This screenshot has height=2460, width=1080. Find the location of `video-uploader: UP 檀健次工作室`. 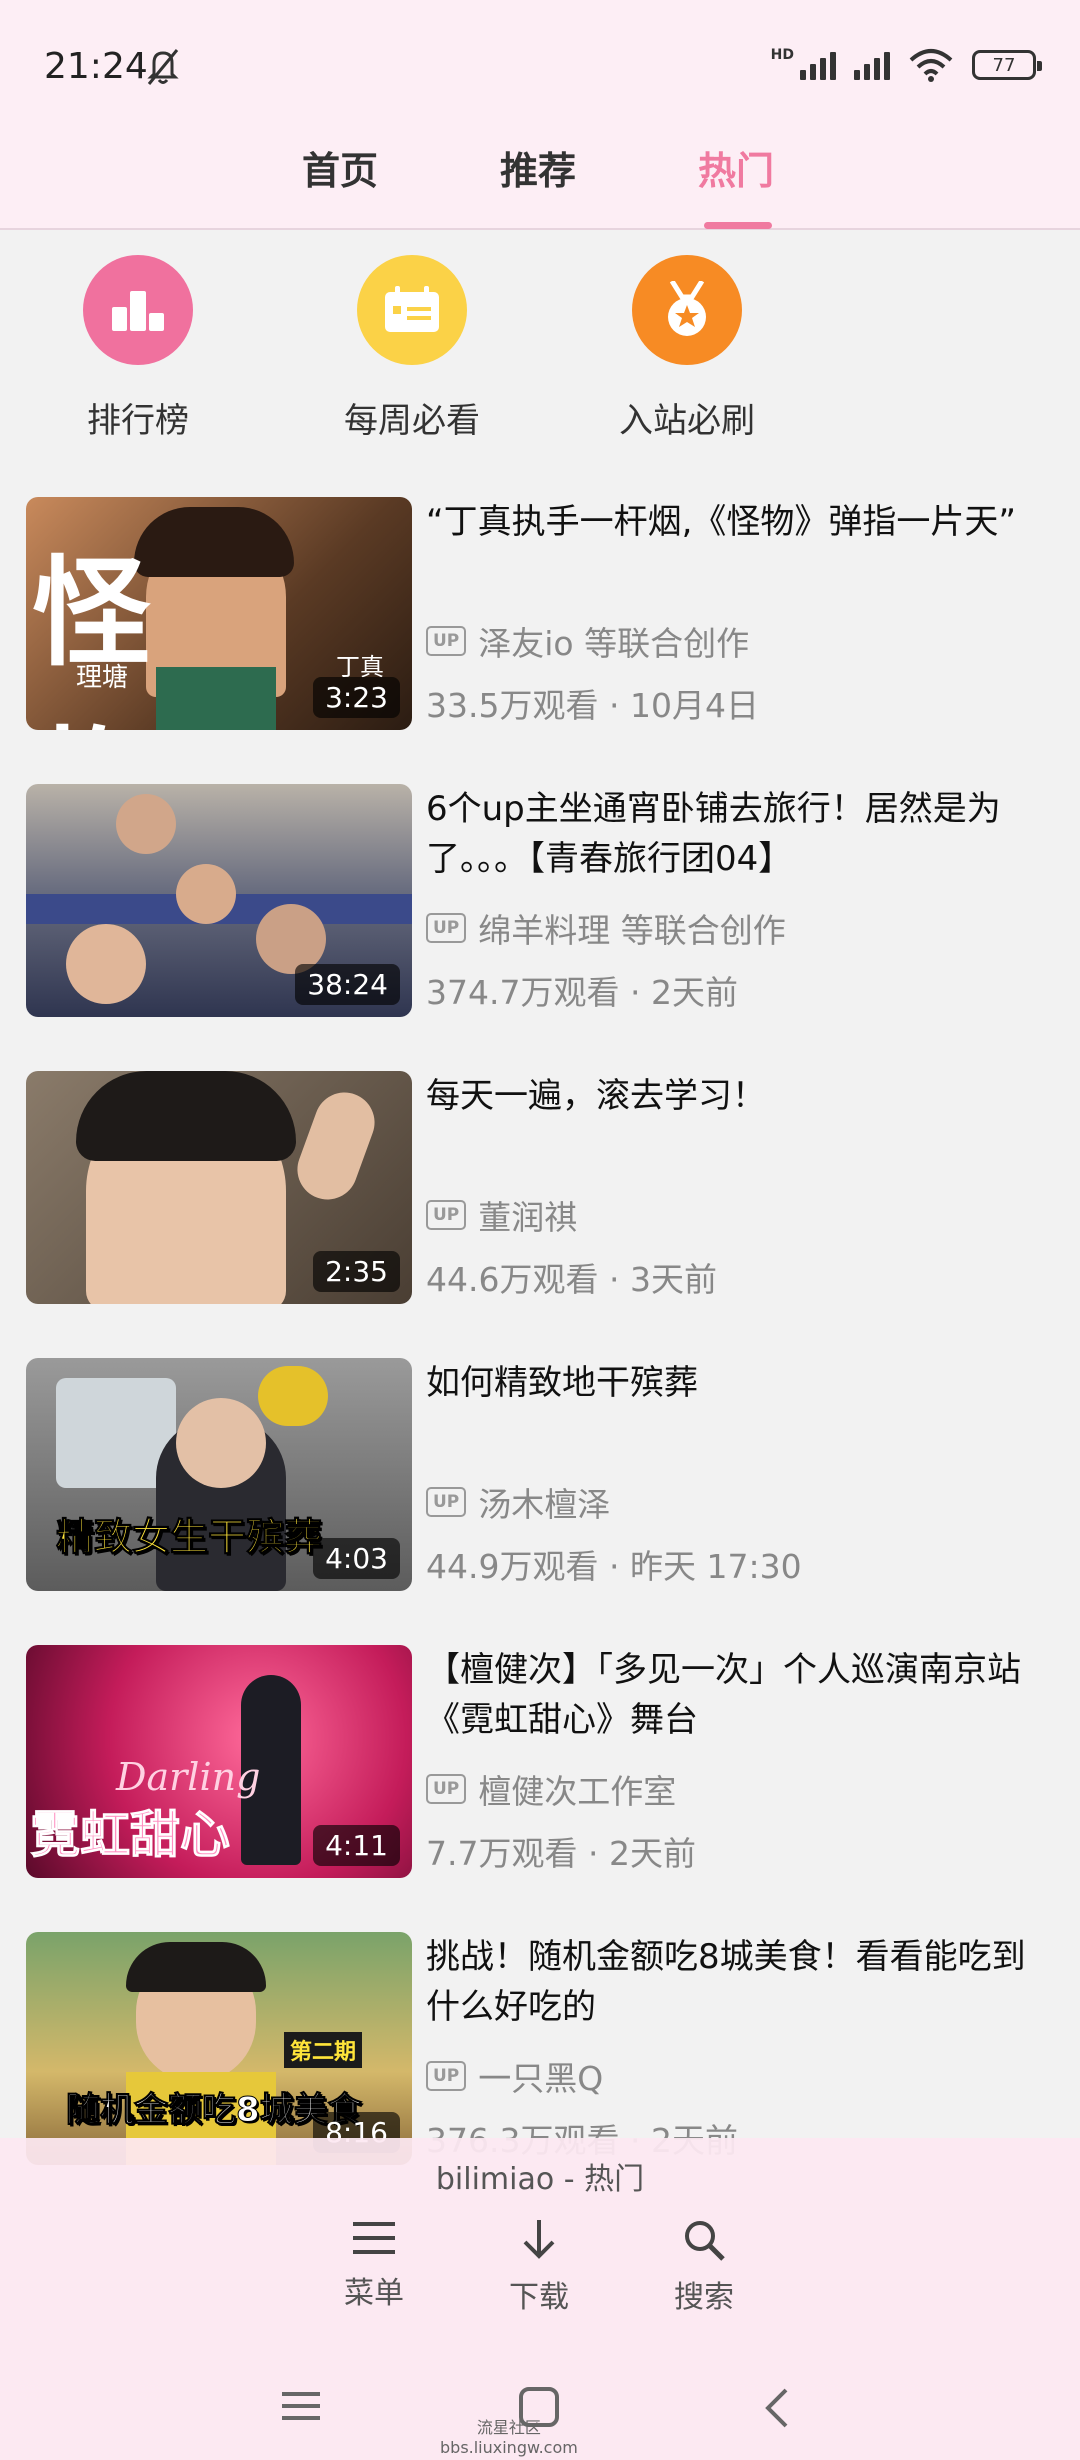

video-uploader: UP 檀健次工作室 is located at coordinates (551, 1789).